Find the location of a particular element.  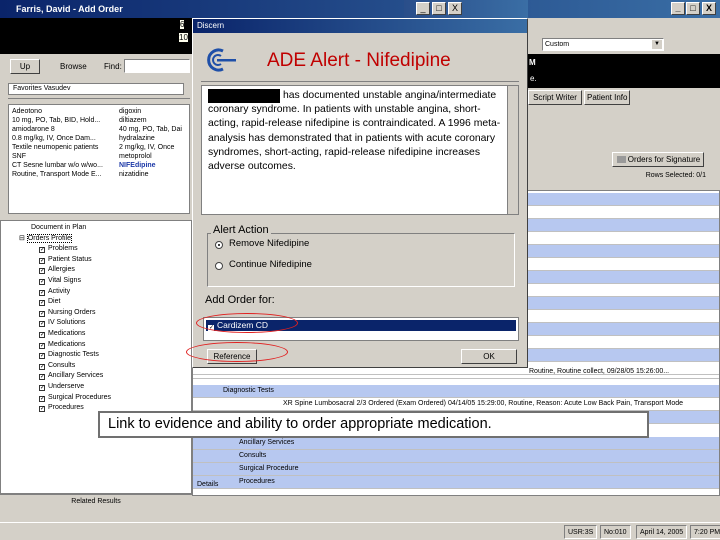

title-bar-segment: _ □ X is located at coordinates (466, 9).